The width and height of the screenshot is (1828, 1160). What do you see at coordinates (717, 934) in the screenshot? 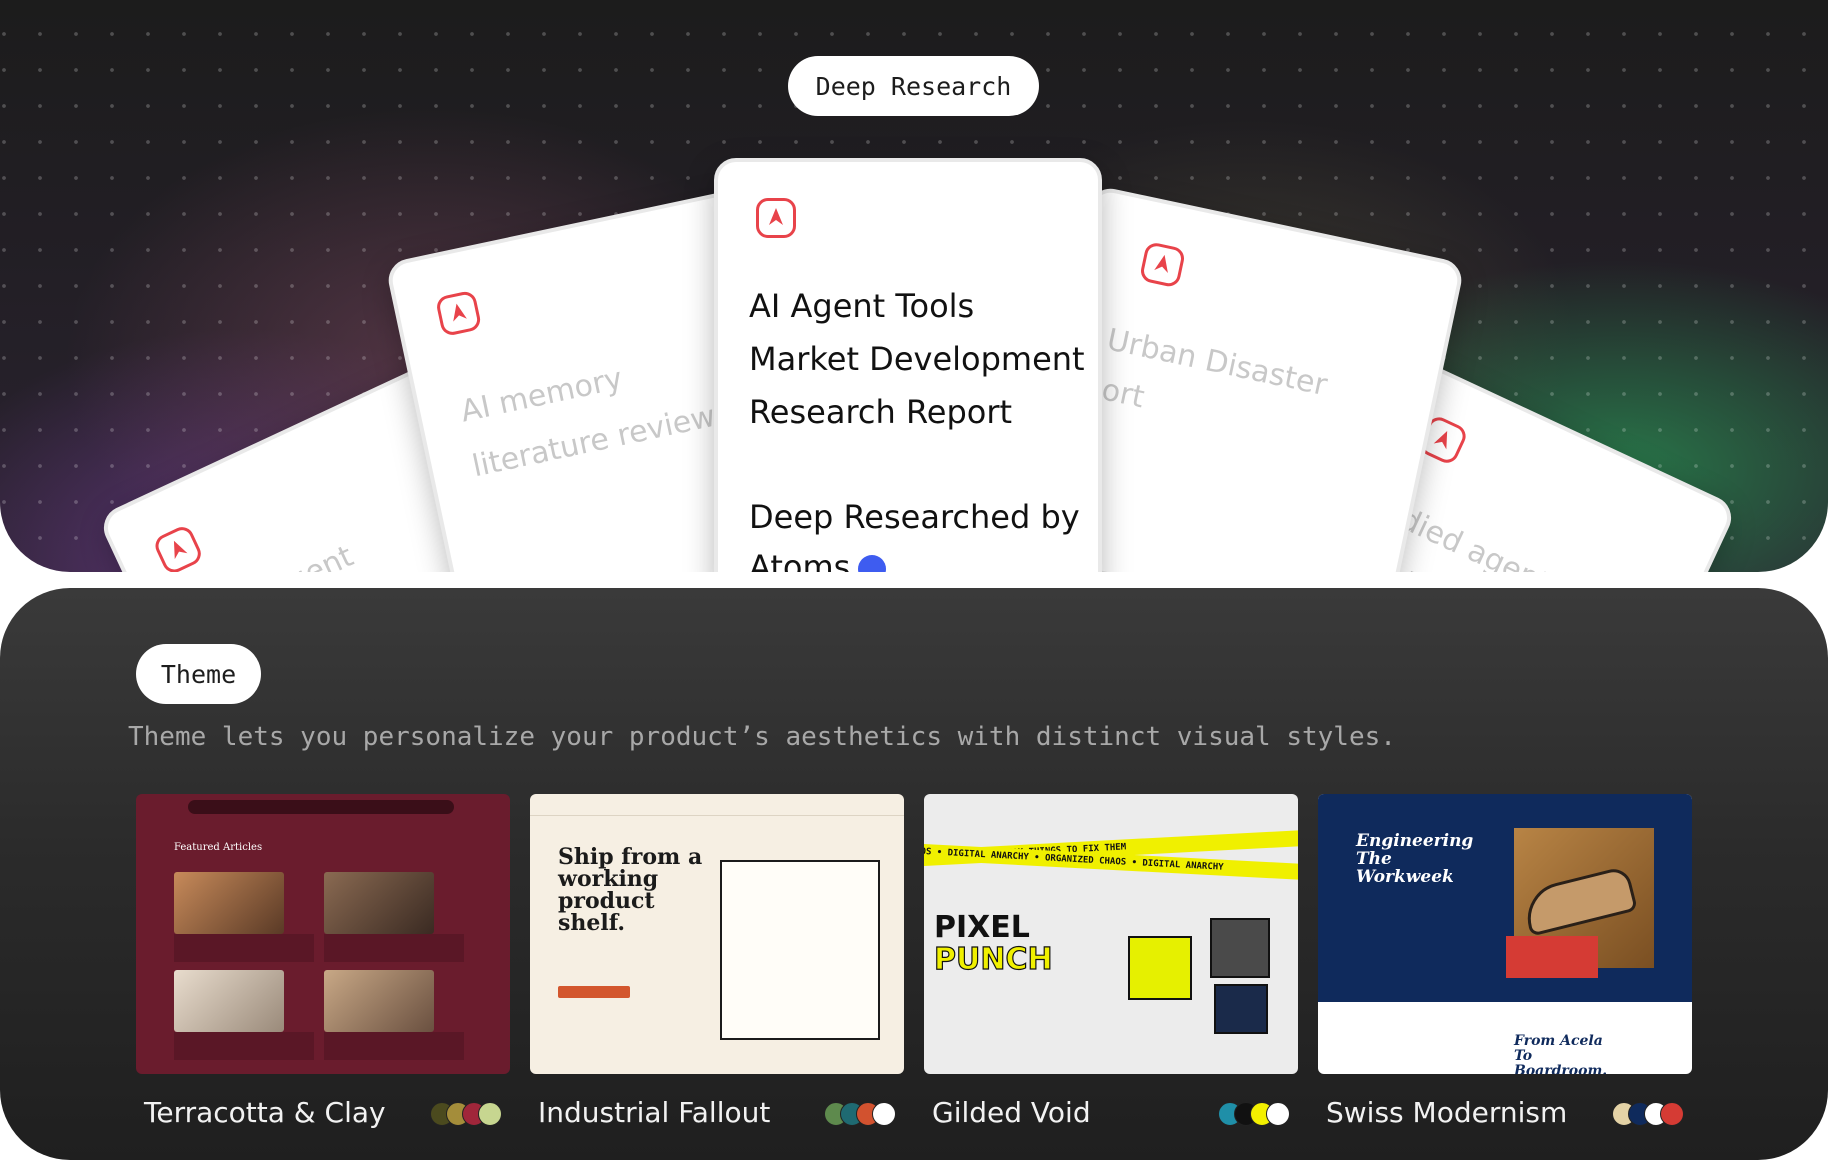
I see `theme-preview-industrial: Ship from a working product shelf.` at bounding box center [717, 934].